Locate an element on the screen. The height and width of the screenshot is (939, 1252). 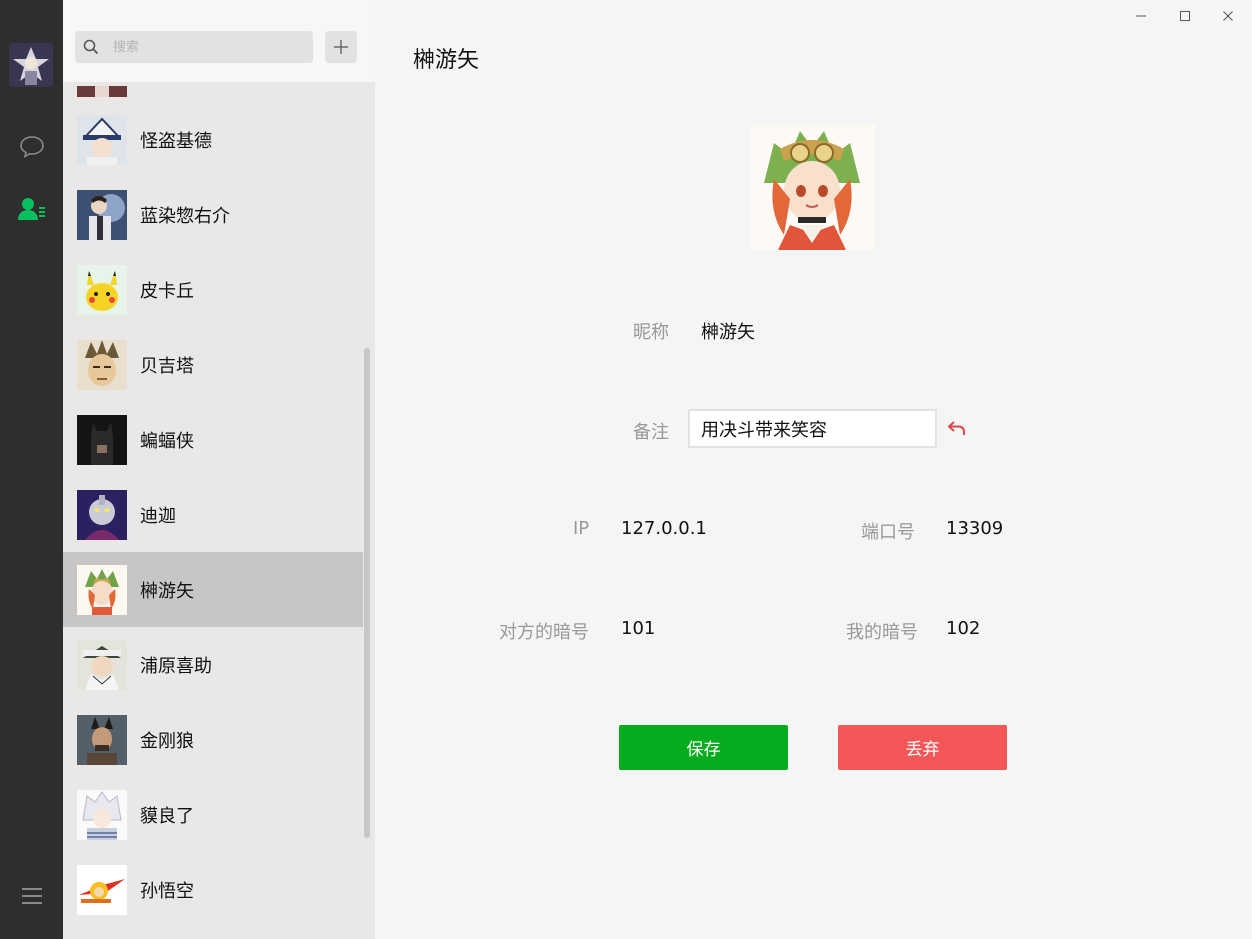
contacts-nav-button is located at coordinates (32, 209).